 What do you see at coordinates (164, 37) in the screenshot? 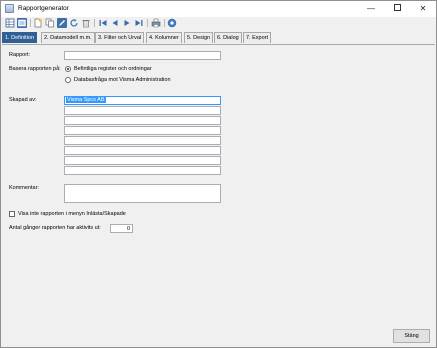
I see `tab-kolumner: 4. Kolumner` at bounding box center [164, 37].